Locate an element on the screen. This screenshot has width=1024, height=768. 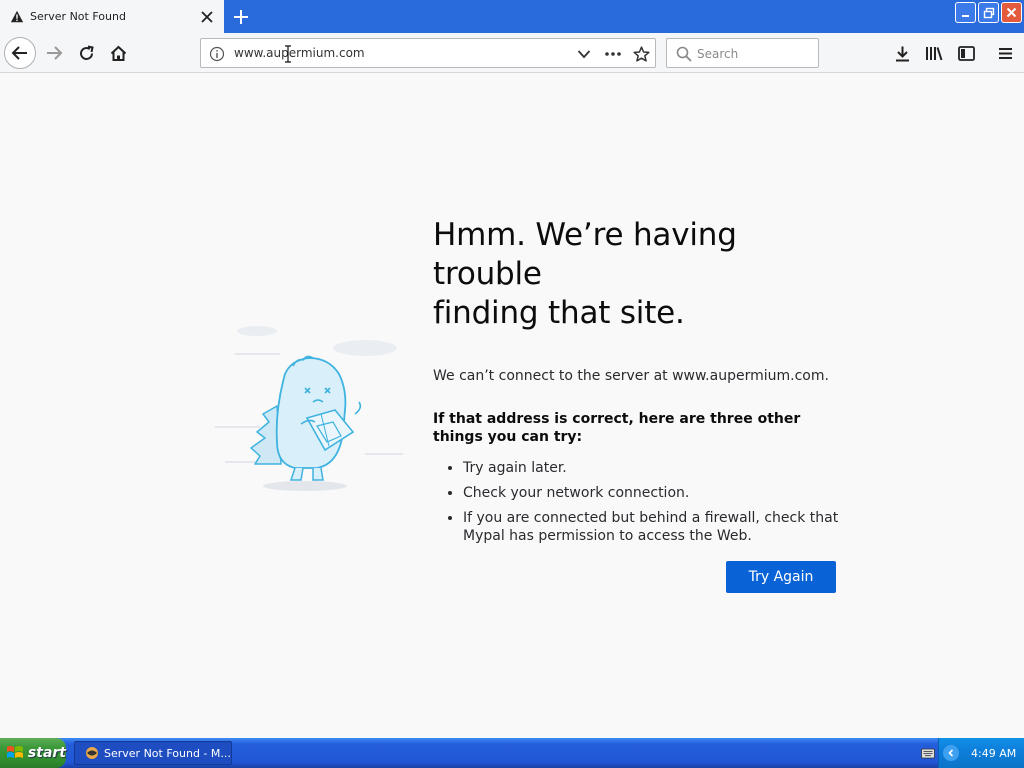
menu-button is located at coordinates (1005, 53).